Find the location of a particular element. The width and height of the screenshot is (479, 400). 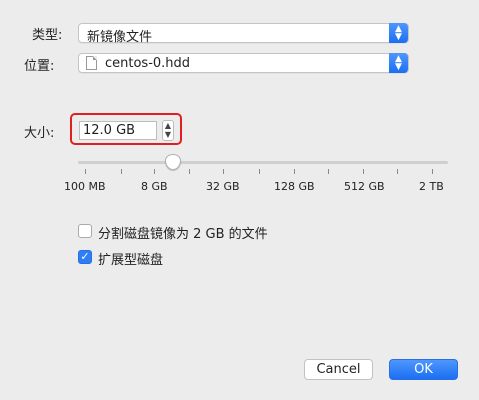

size-slider-thumb is located at coordinates (173, 162).